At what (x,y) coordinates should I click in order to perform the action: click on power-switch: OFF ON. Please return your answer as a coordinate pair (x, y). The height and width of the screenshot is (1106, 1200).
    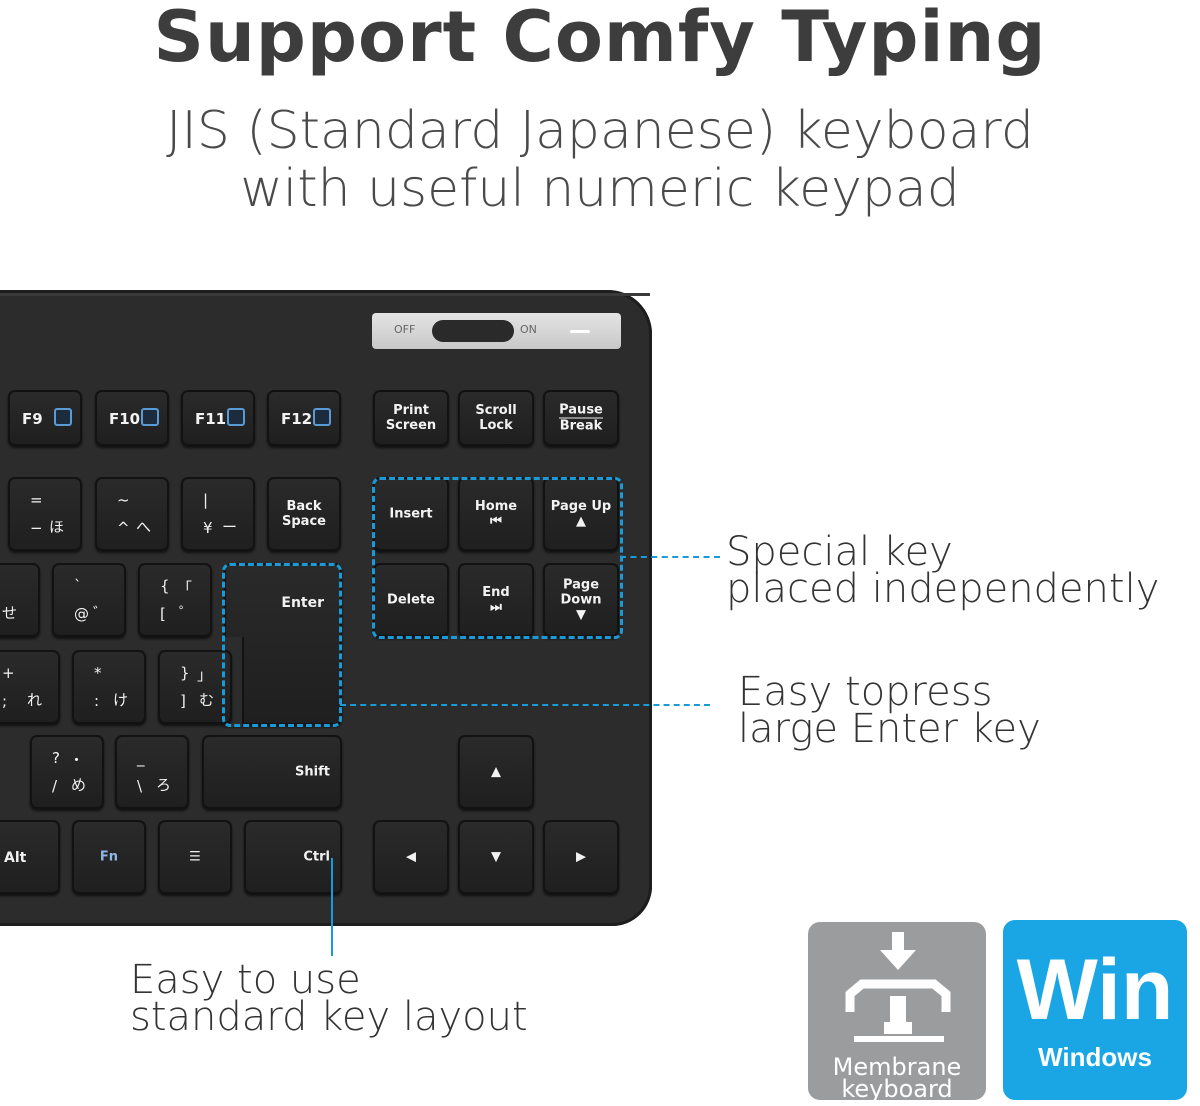
    Looking at the image, I should click on (496, 331).